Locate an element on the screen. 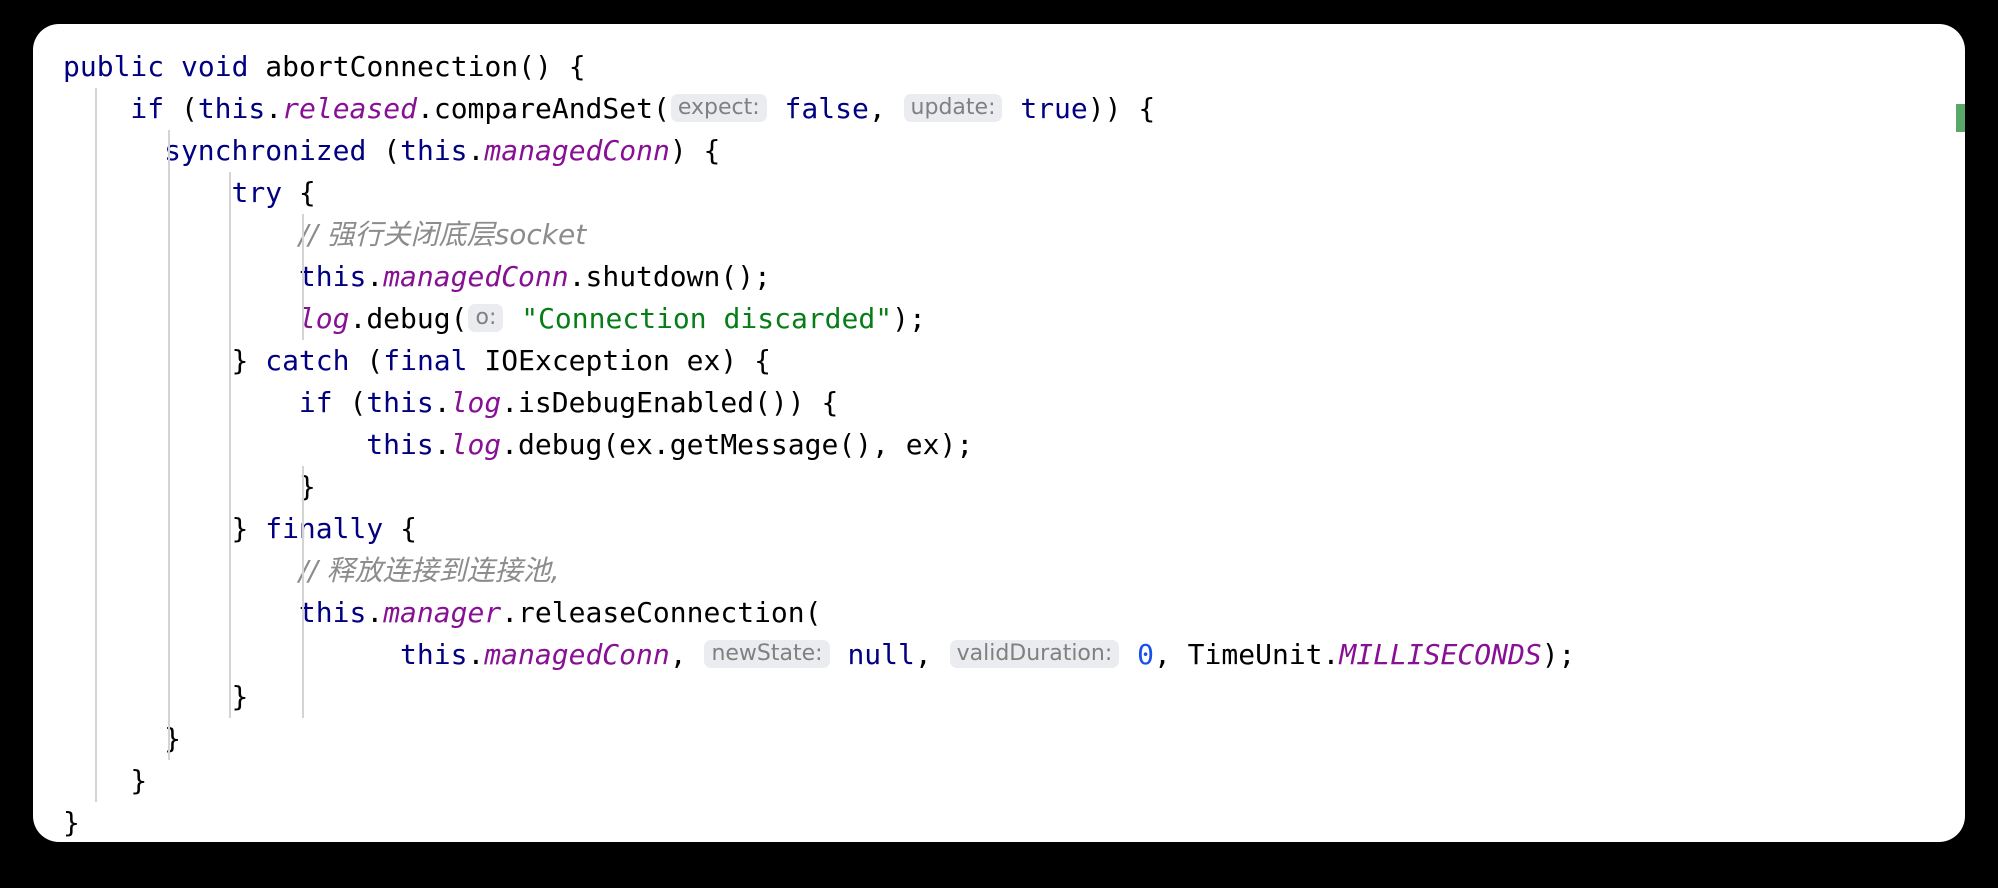 This screenshot has height=888, width=1998. code-token-field: released is located at coordinates (349, 108).